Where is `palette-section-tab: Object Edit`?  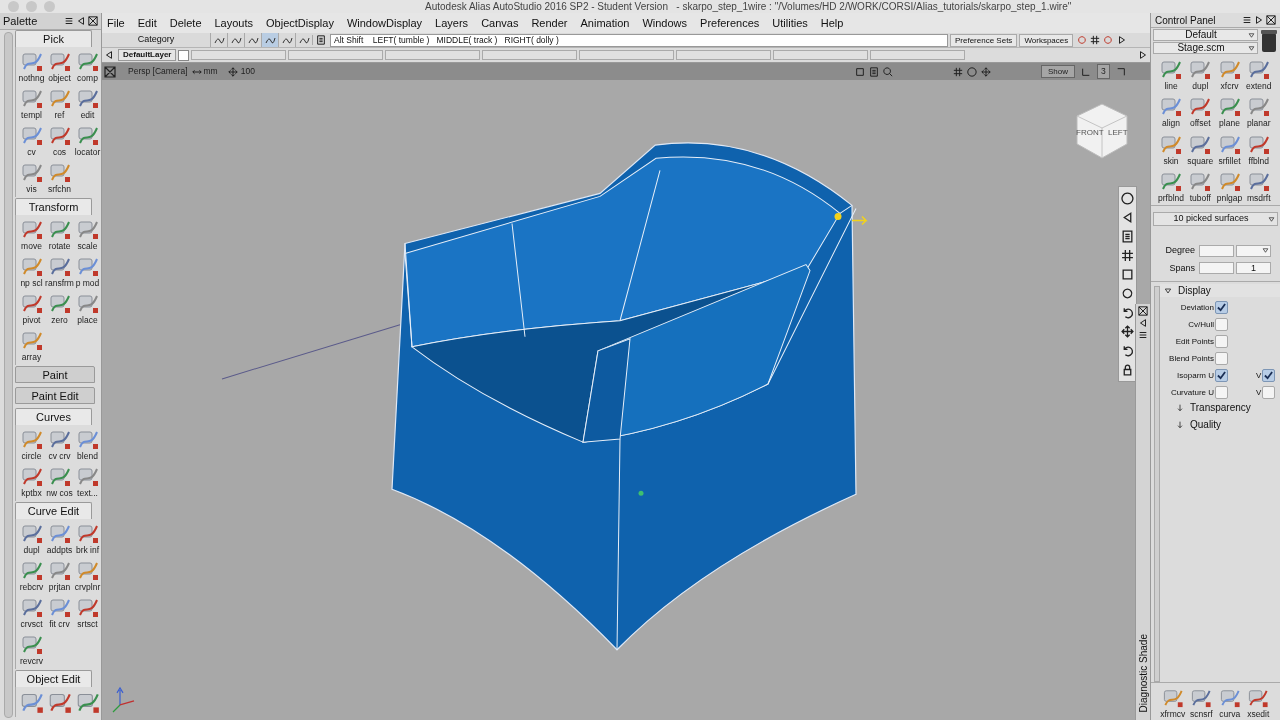 palette-section-tab: Object Edit is located at coordinates (53, 678).